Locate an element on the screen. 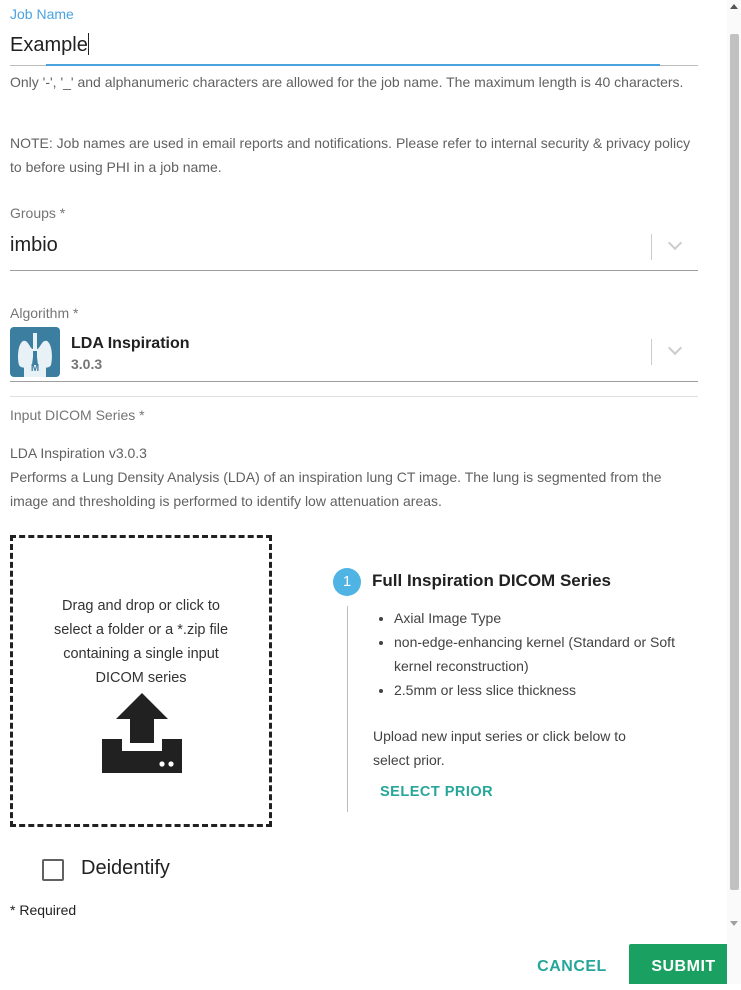 This screenshot has width=741, height=990. algorithm-name: LDA Inspiration is located at coordinates (130, 343).